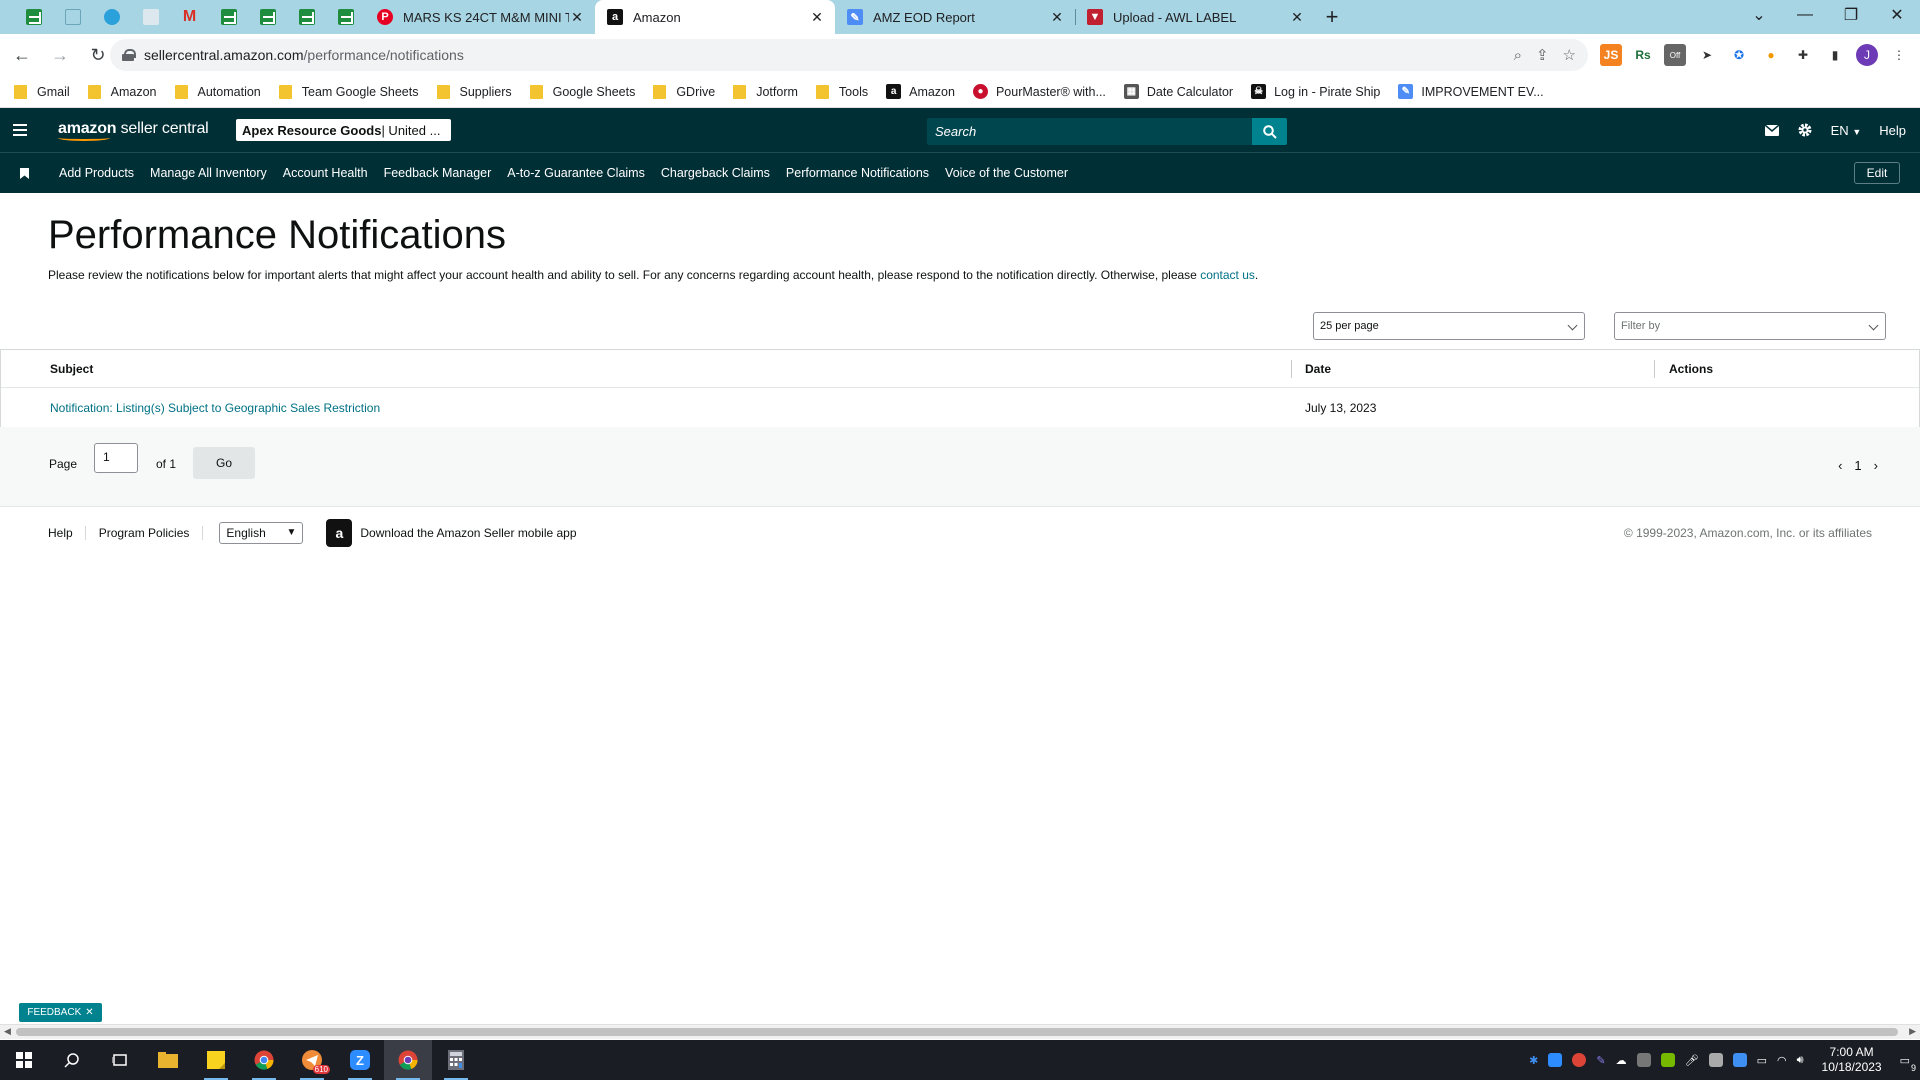 Image resolution: width=1920 pixels, height=1080 pixels. What do you see at coordinates (60, 1012) in the screenshot?
I see `feedback-button: FEEDBACK ✕` at bounding box center [60, 1012].